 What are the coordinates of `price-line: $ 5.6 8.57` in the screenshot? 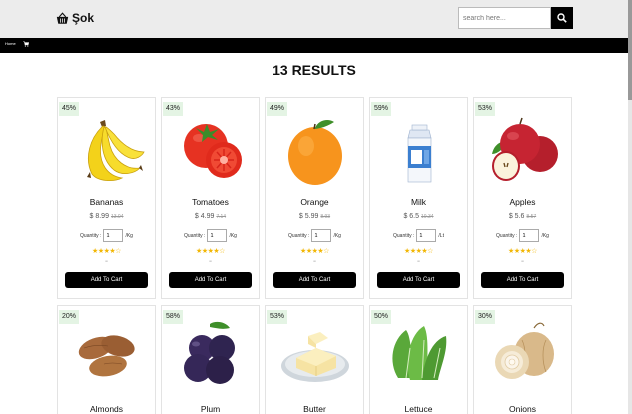 It's located at (522, 216).